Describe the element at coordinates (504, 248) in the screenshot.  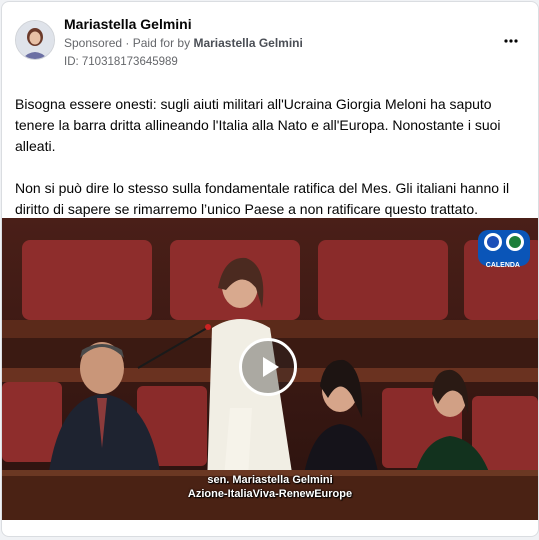
I see `party-logo-badge: CALENDA` at that location.